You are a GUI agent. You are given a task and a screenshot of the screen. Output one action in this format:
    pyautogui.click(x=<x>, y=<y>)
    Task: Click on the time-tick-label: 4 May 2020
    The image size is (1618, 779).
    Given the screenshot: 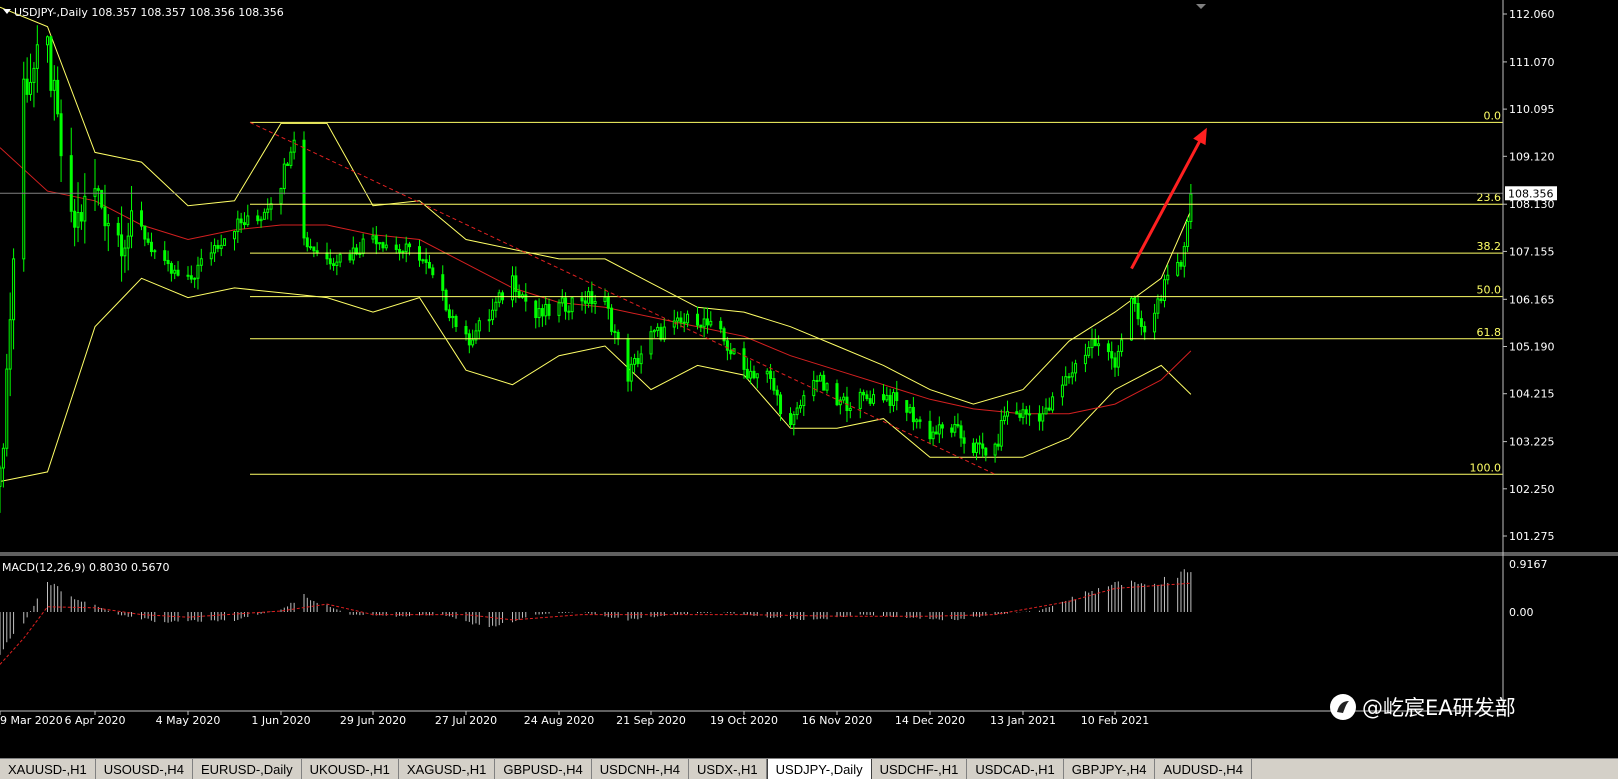 What is the action you would take?
    pyautogui.click(x=188, y=720)
    